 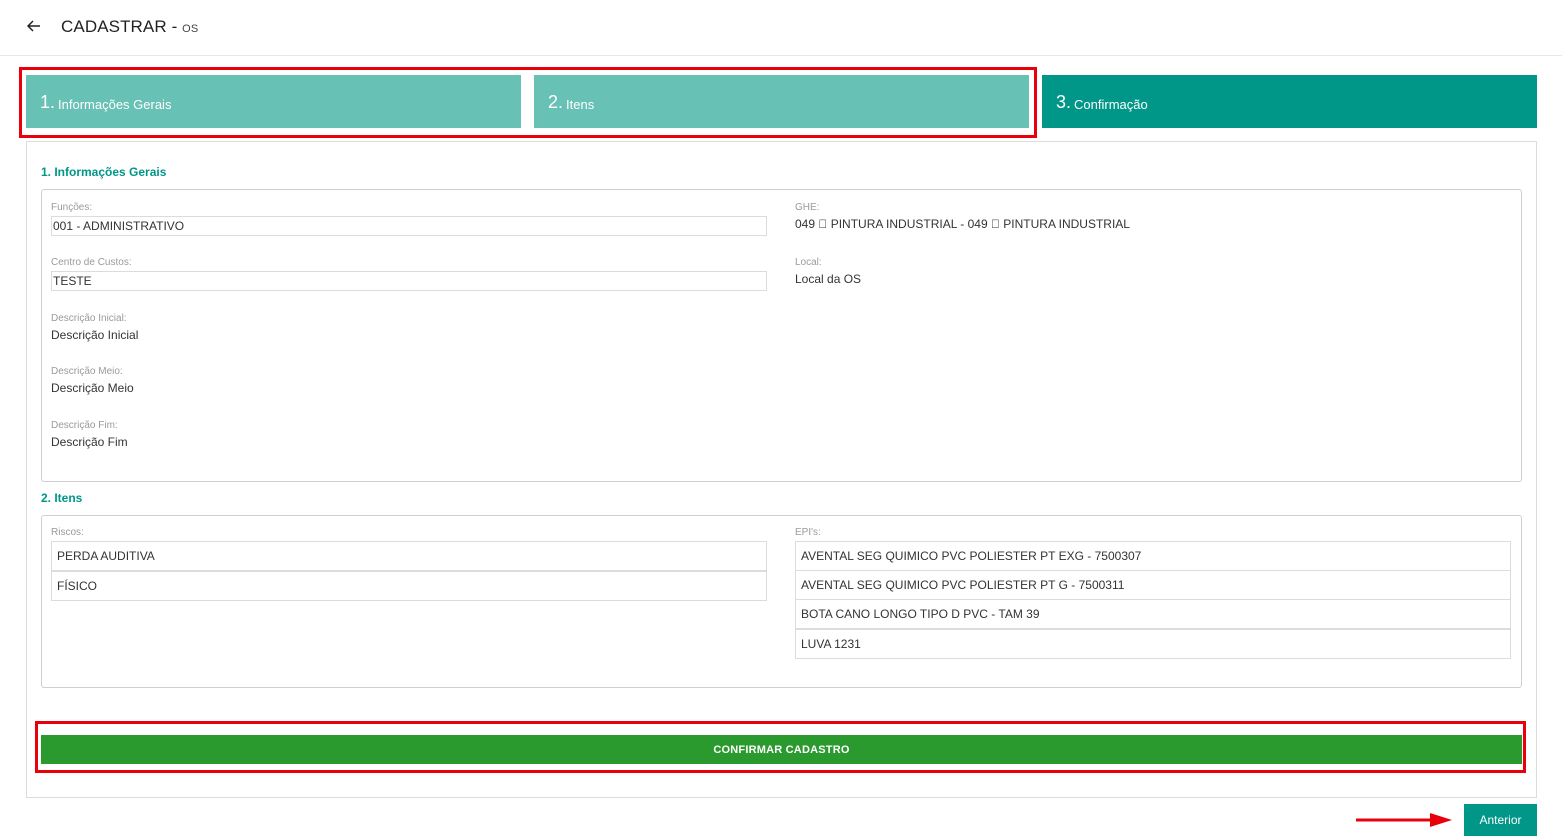 I want to click on centro-custos-field: TESTE, so click(x=409, y=281).